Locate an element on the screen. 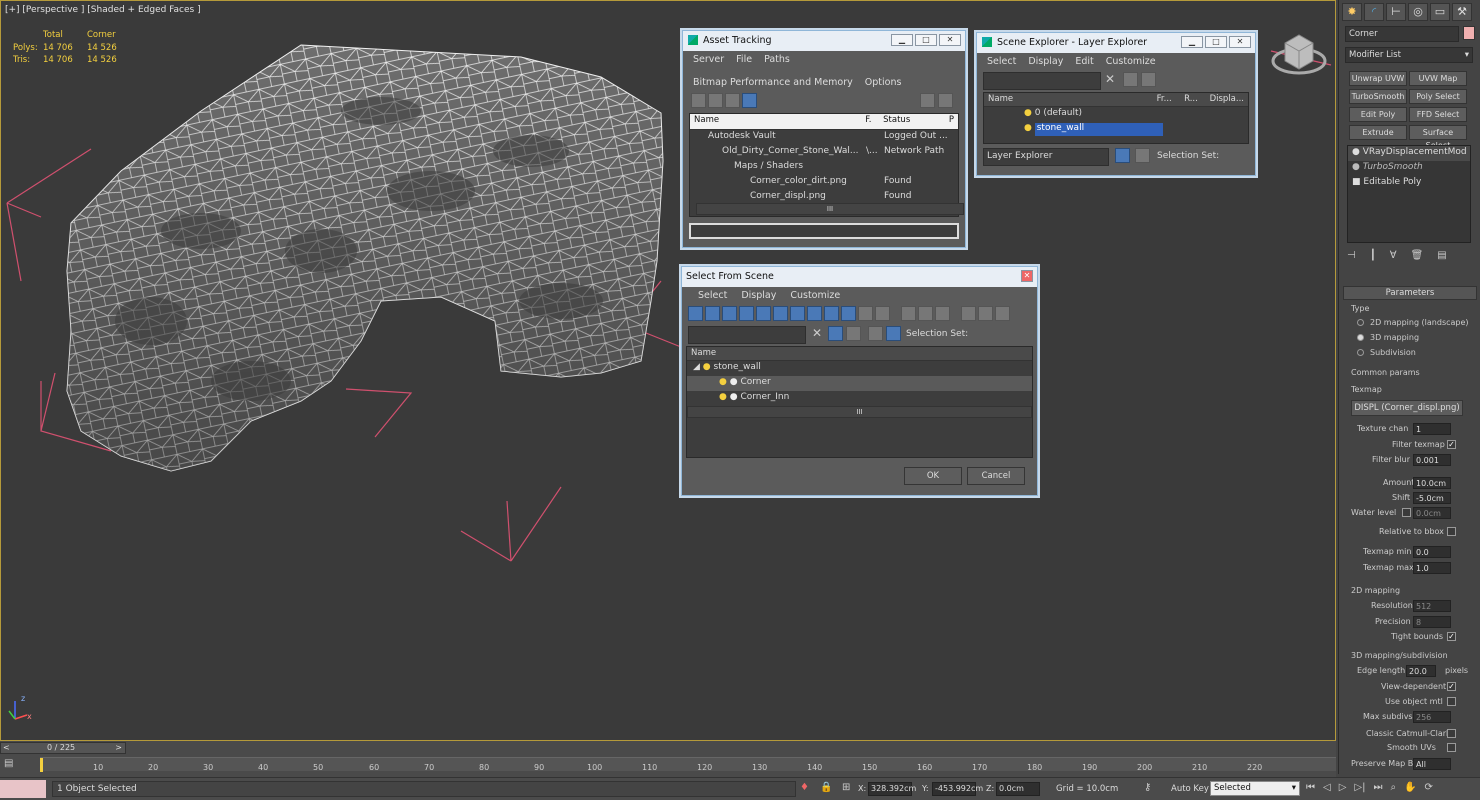 This screenshot has width=1480, height=800. turbosmooth-button: TurboSmooth is located at coordinates (1378, 96).